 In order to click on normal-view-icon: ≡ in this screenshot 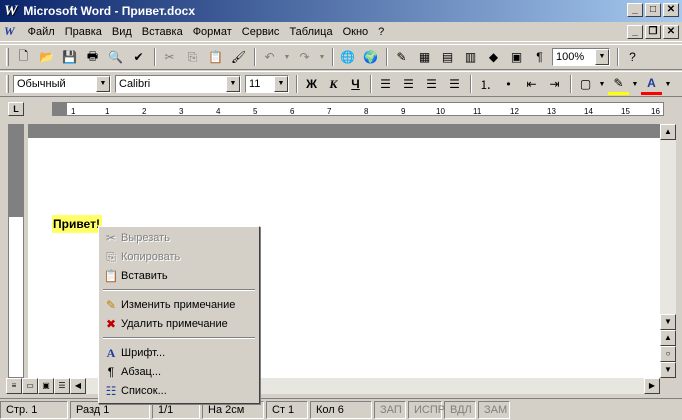, I will do `click(14, 386)`.